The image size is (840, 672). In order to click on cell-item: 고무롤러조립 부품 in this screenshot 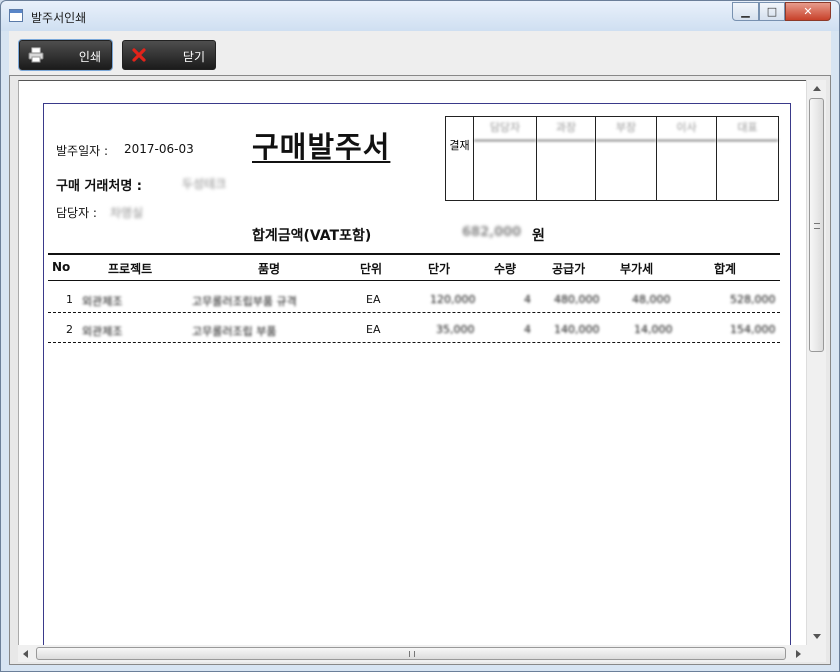, I will do `click(234, 331)`.